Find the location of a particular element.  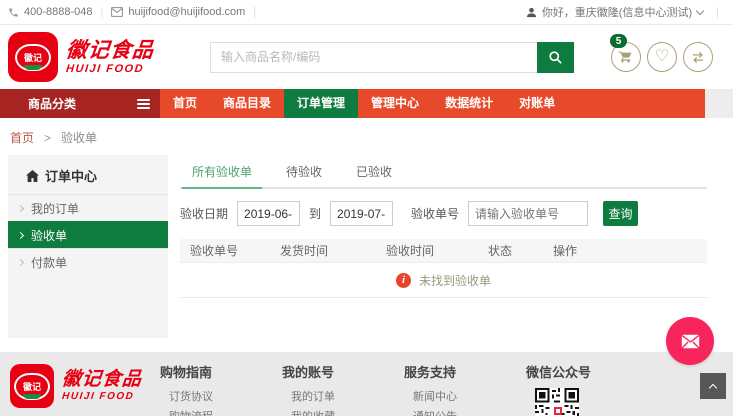

footer-link-my-orders: 我的订单 is located at coordinates (347, 396).